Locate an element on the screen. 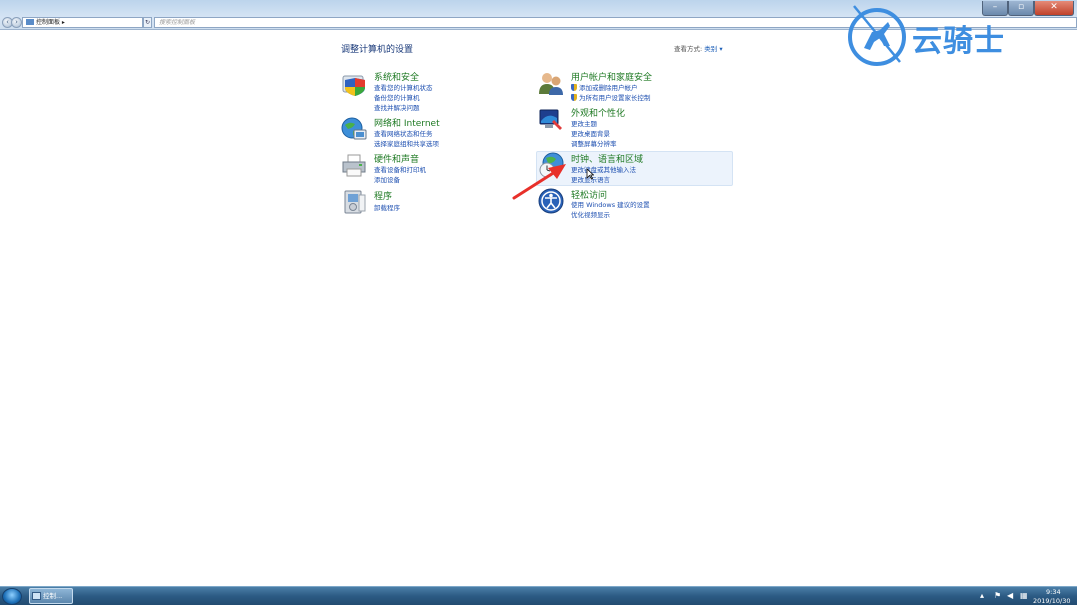 The height and width of the screenshot is (605, 1077). network-icon: ▦ is located at coordinates (1024, 596).